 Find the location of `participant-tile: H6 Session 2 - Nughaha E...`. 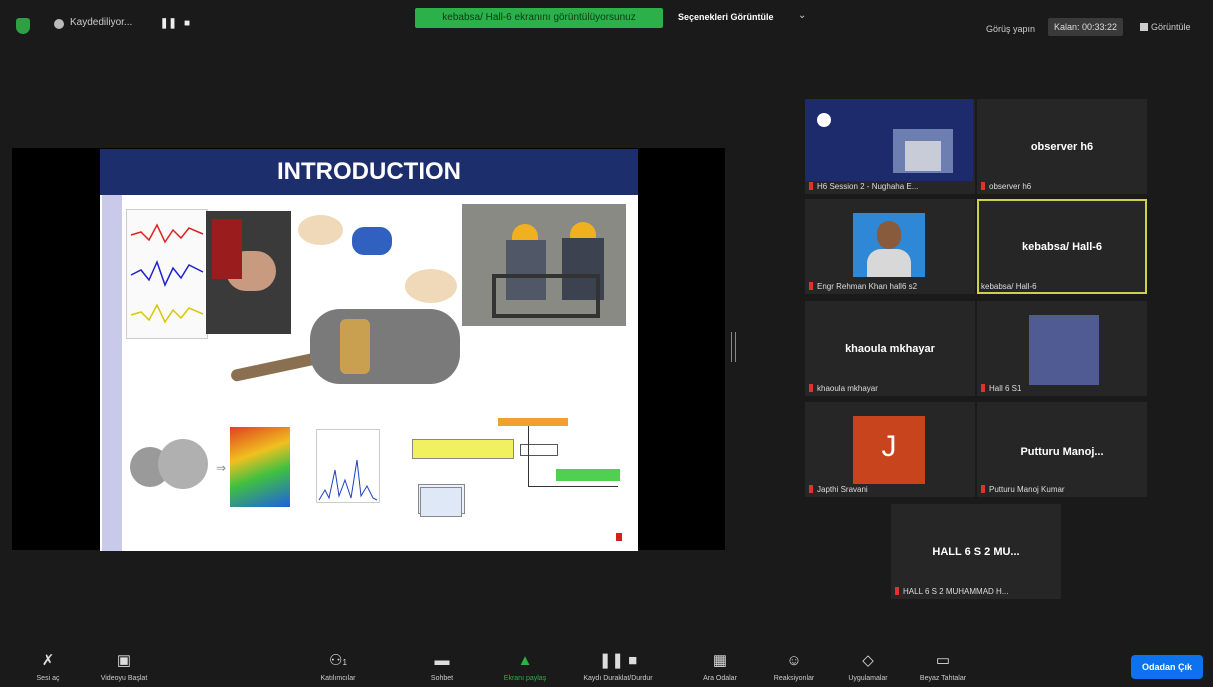

participant-tile: H6 Session 2 - Nughaha E... is located at coordinates (890, 146).